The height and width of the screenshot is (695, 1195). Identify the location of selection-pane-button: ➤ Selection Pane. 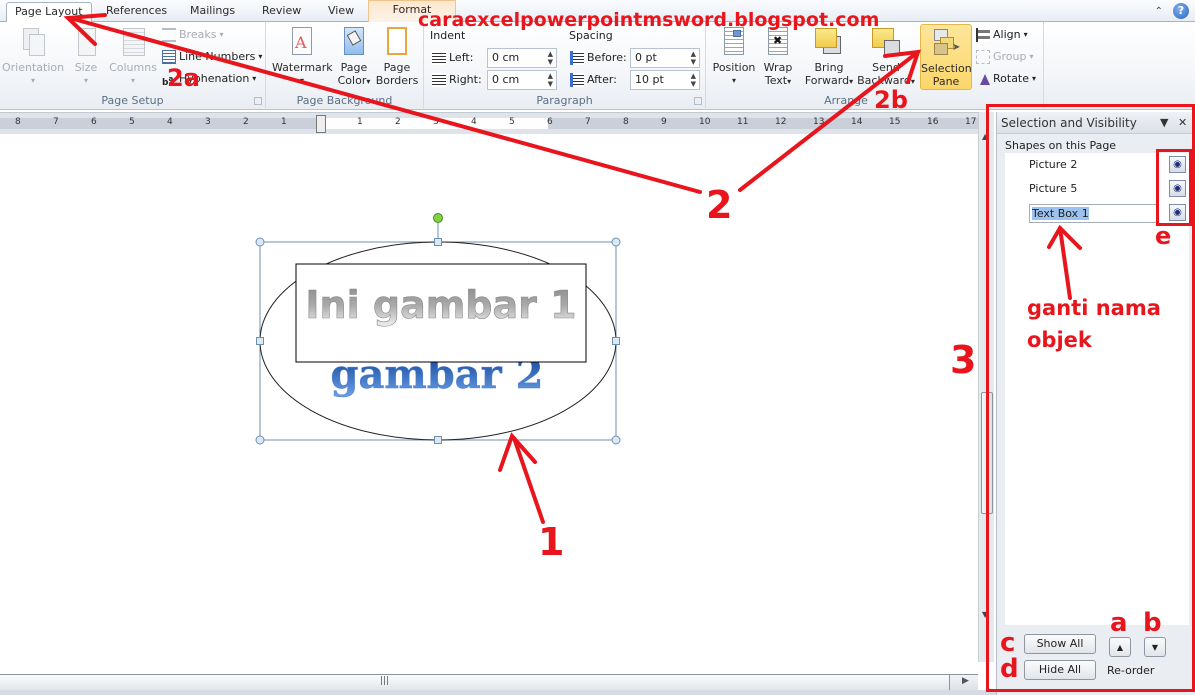
(946, 57).